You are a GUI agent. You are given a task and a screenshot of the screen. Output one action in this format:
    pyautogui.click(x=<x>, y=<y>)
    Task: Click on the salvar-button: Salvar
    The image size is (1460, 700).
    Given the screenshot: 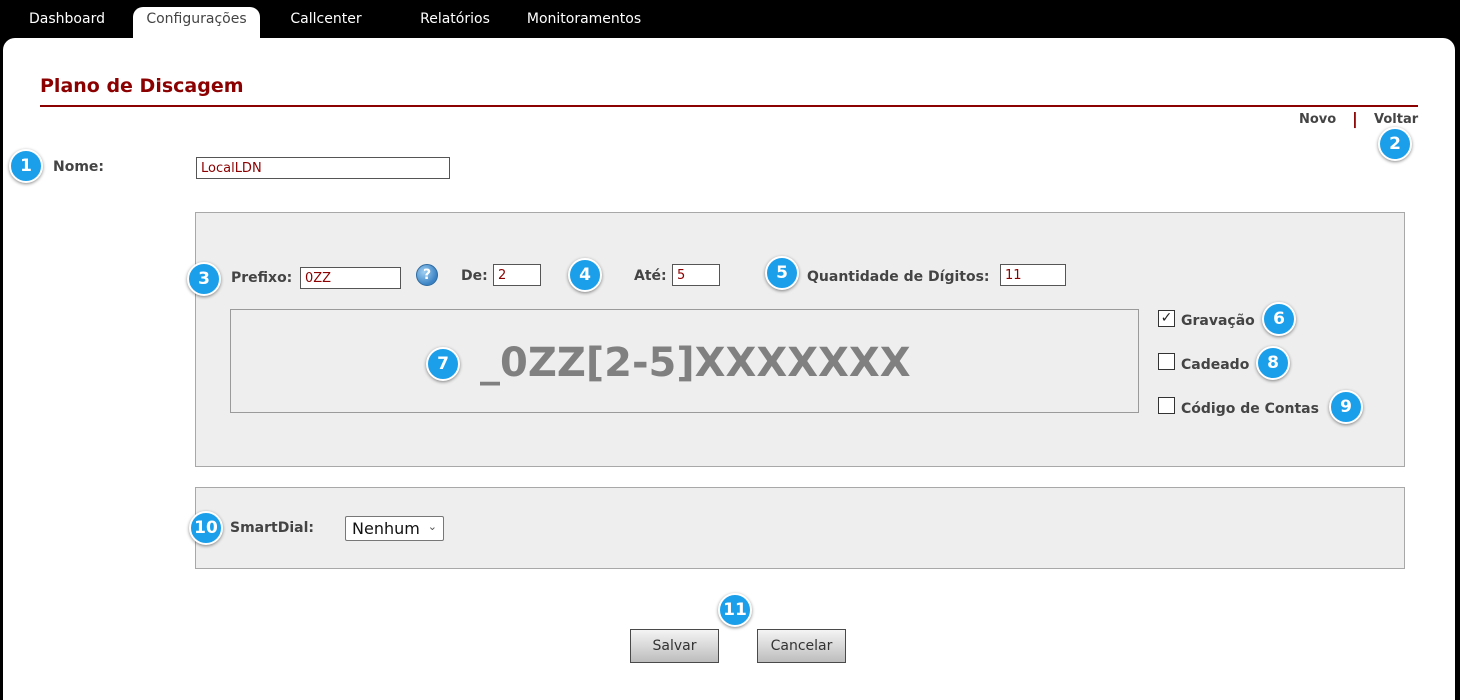 What is the action you would take?
    pyautogui.click(x=674, y=646)
    